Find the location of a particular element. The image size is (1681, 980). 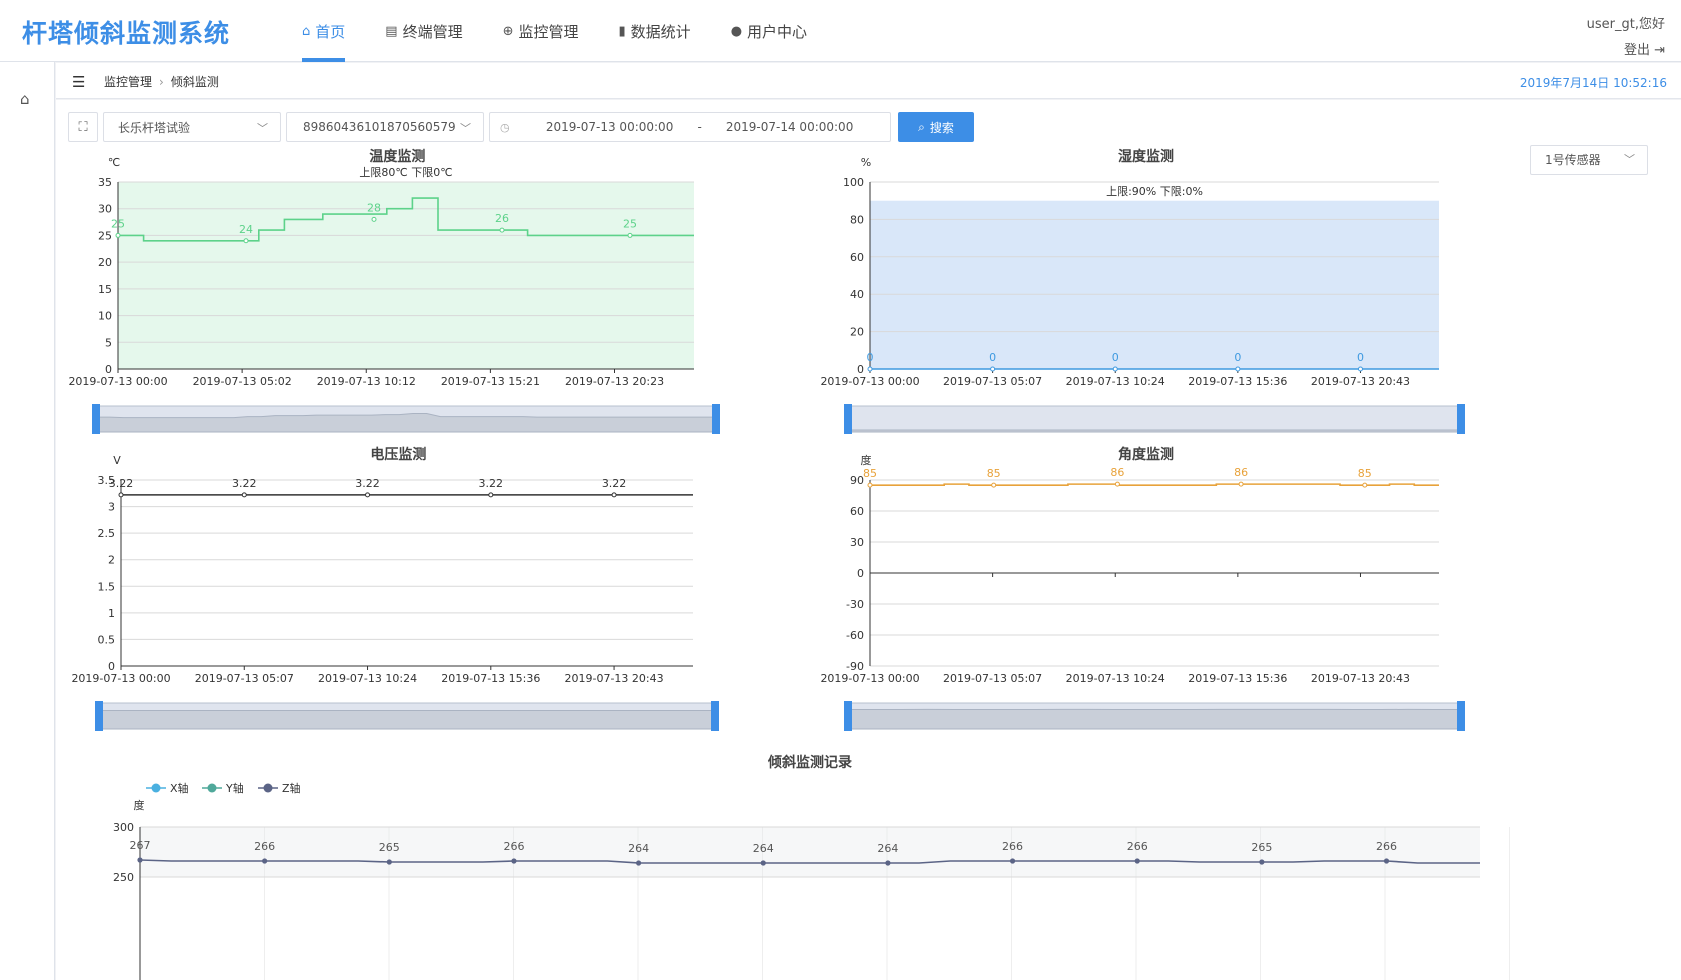

tilt-legend-label: Z轴 is located at coordinates (291, 788).